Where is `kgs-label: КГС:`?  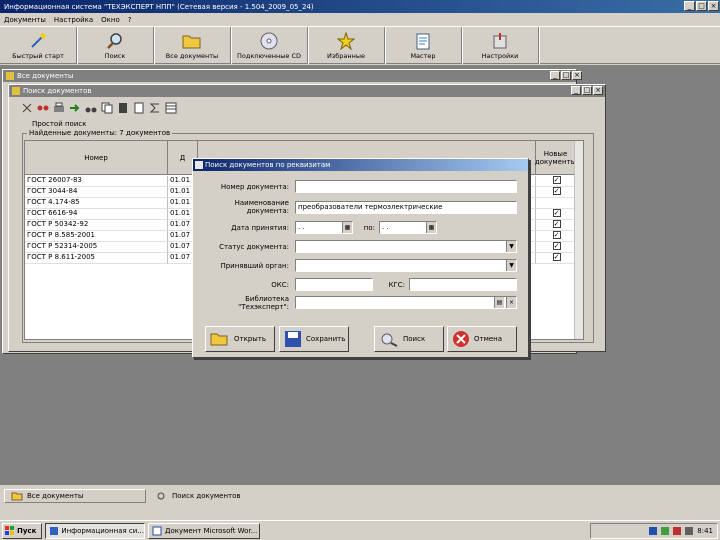
kgs-label: КГС: is located at coordinates (397, 285).